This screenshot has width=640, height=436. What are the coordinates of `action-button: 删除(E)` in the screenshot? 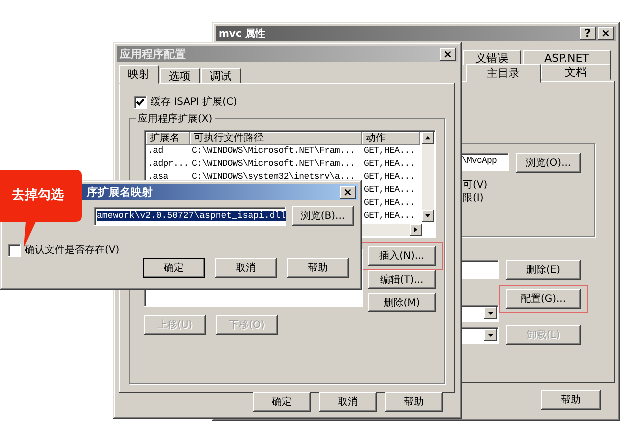 It's located at (543, 270).